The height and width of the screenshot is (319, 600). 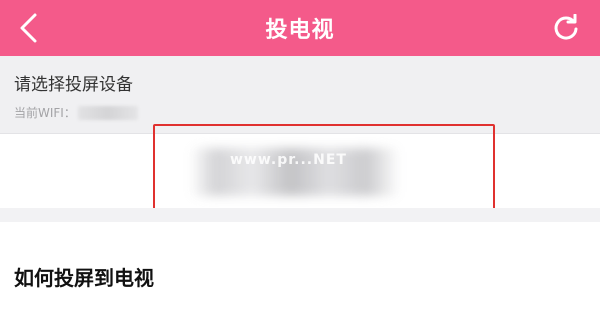 I want to click on chevron-left-icon, so click(x=28, y=28).